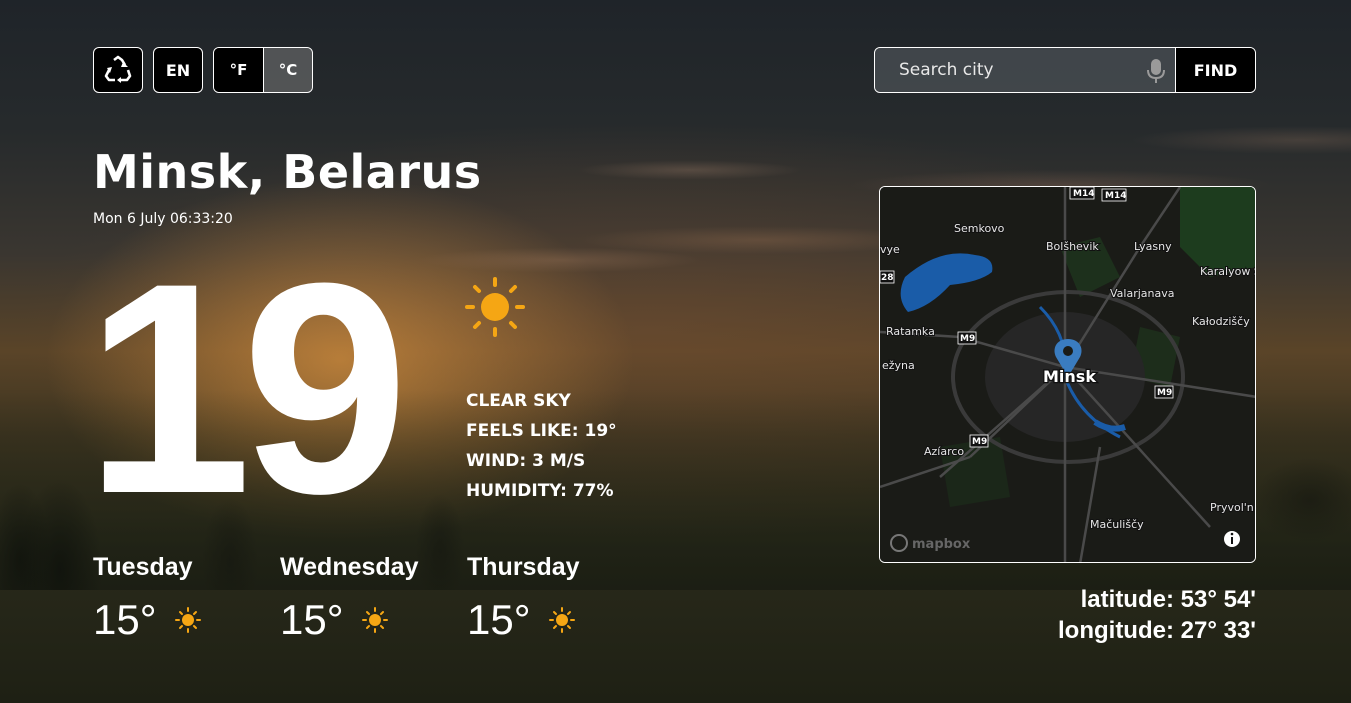  What do you see at coordinates (1221, 321) in the screenshot?
I see `map-label: Kałodziščy` at bounding box center [1221, 321].